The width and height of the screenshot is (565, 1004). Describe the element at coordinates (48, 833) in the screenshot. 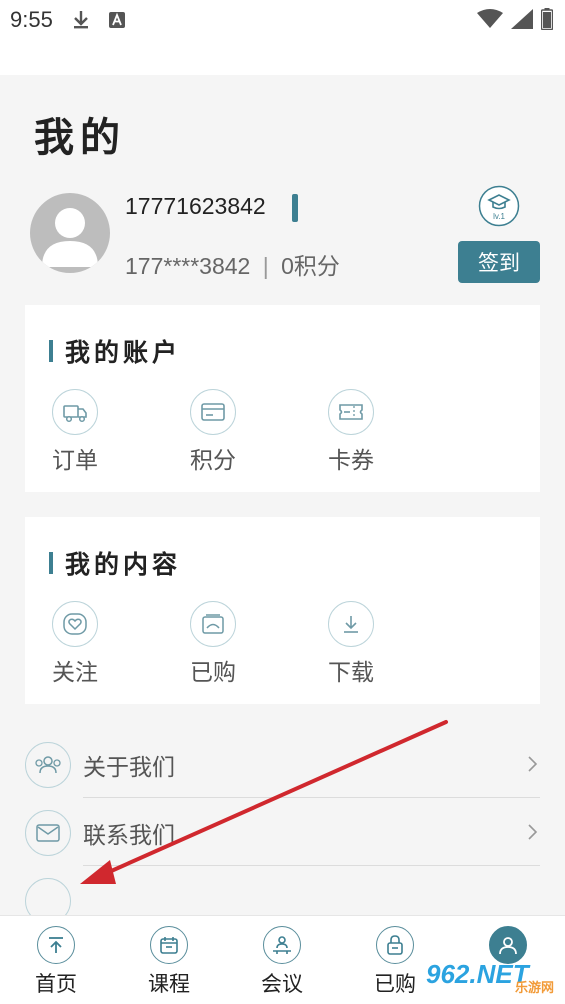

I see `mail-icon` at that location.